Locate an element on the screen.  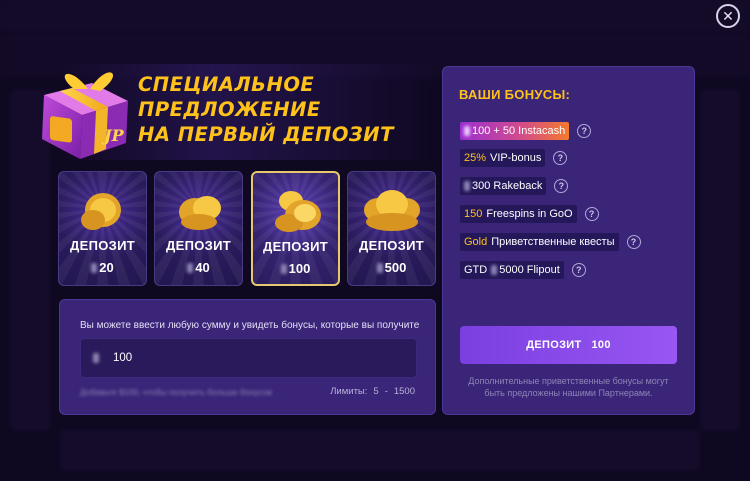
deposit-card-40: ДЕПОЗИТ 40 is located at coordinates (198, 228).